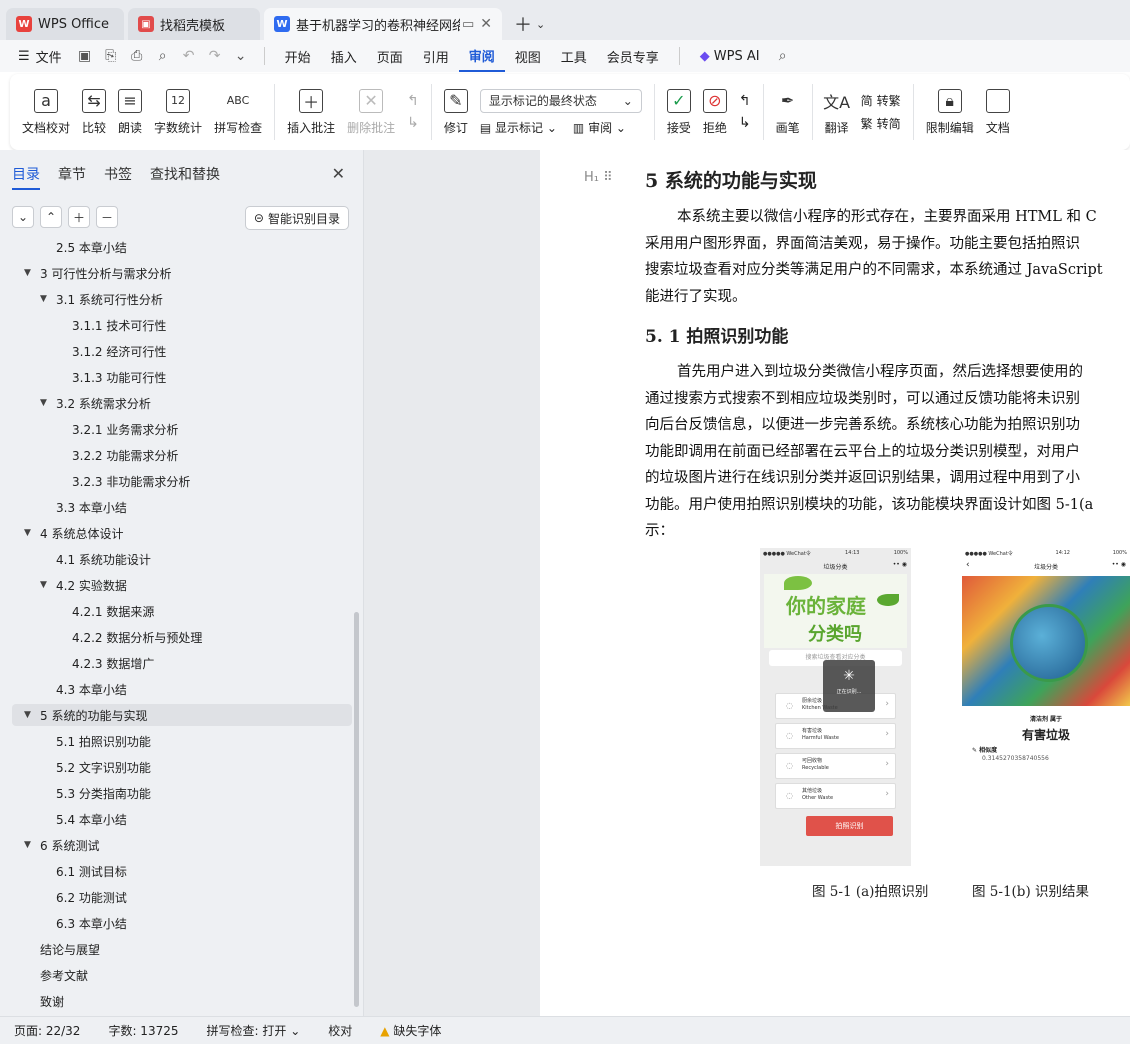 Image resolution: width=1130 pixels, height=1044 pixels. What do you see at coordinates (107, 217) in the screenshot?
I see `remove-level-button: －` at bounding box center [107, 217].